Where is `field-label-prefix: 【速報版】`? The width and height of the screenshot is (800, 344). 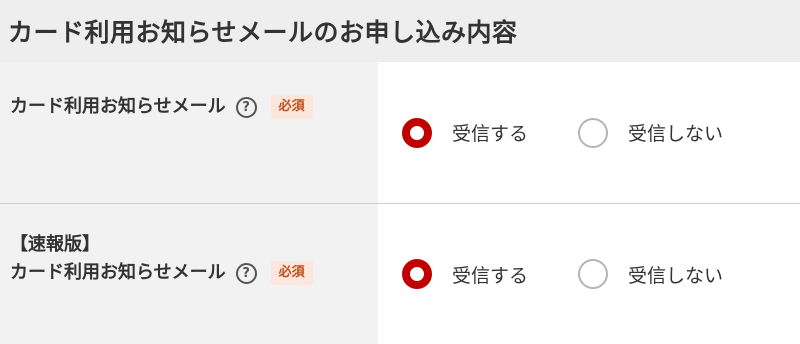 field-label-prefix: 【速報版】 is located at coordinates (55, 244).